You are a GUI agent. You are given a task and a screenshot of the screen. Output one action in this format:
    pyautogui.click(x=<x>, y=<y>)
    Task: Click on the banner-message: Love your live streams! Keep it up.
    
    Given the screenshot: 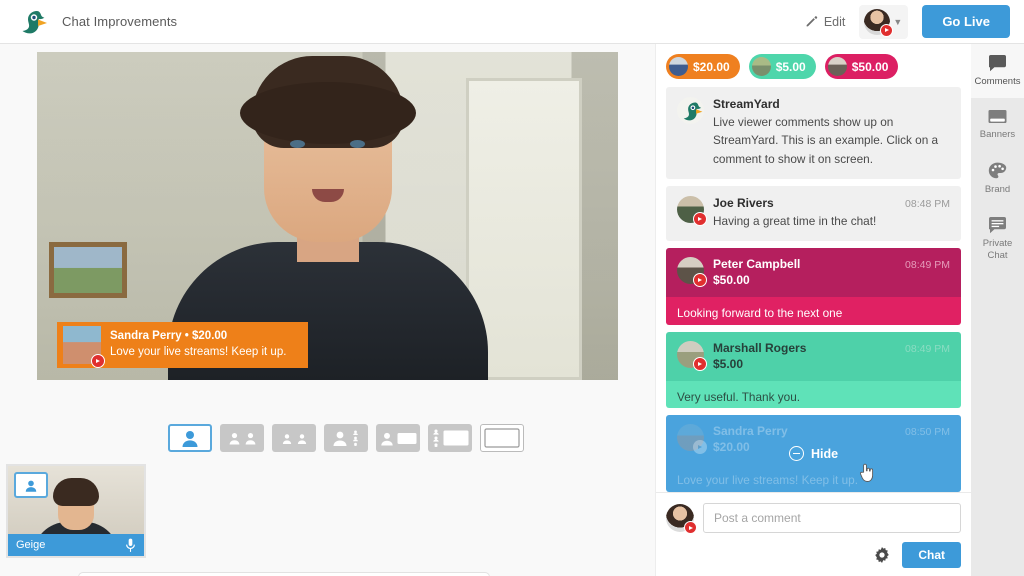 What is the action you would take?
    pyautogui.click(x=198, y=352)
    